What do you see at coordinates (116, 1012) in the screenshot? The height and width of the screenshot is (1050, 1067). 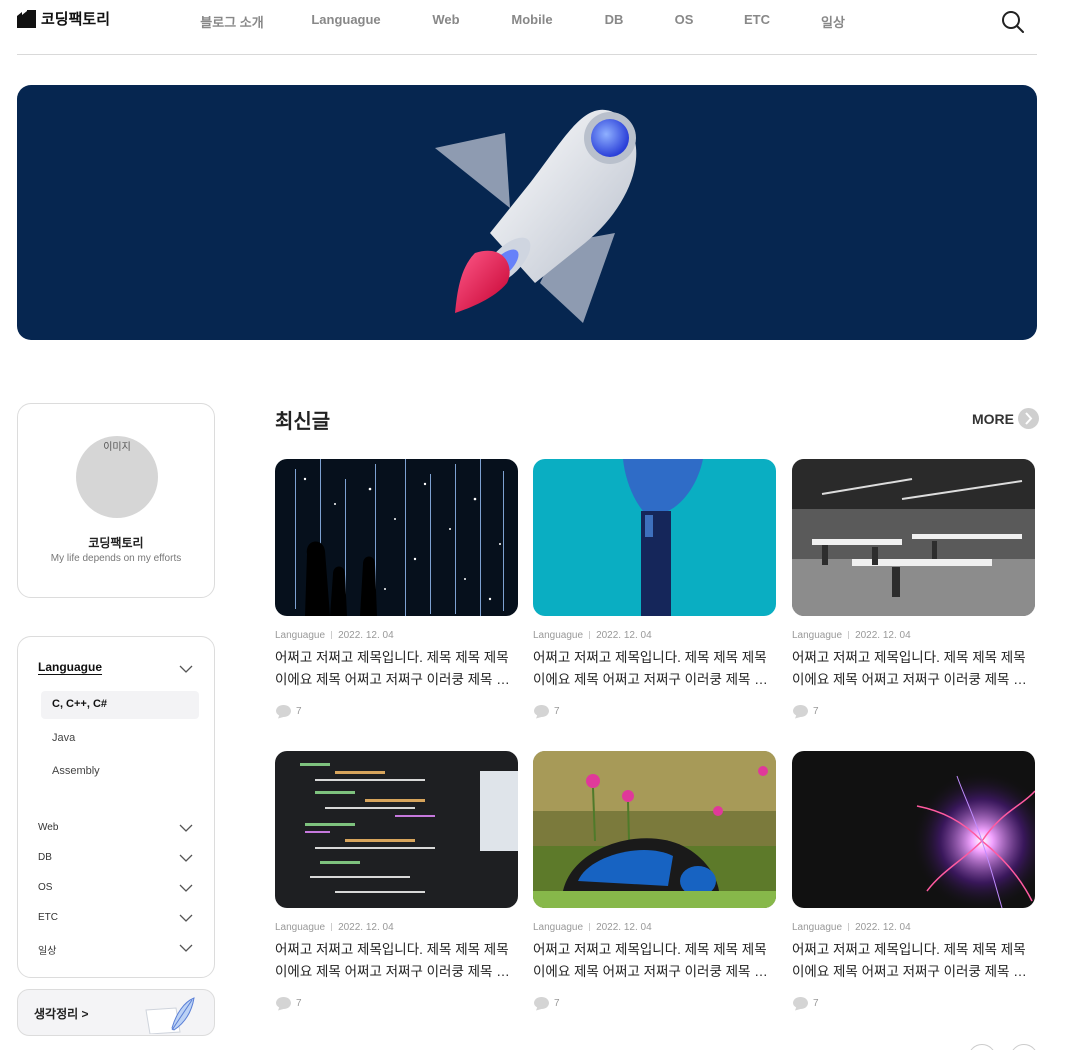 I see `thoughts-button: 생각정리 >` at bounding box center [116, 1012].